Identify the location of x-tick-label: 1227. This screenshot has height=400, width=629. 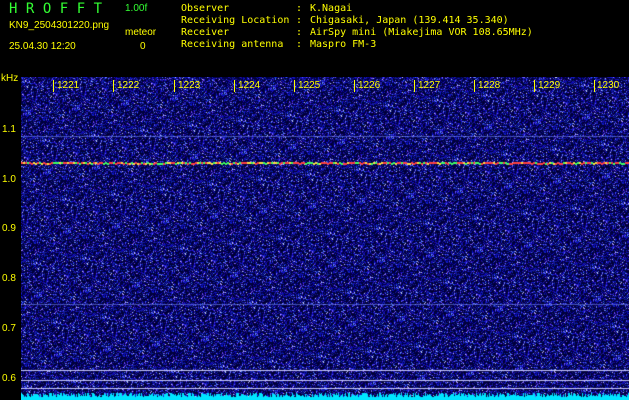
(429, 85).